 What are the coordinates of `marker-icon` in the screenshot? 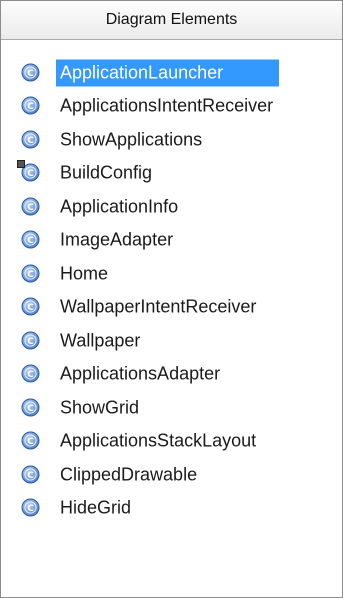 It's located at (21, 164).